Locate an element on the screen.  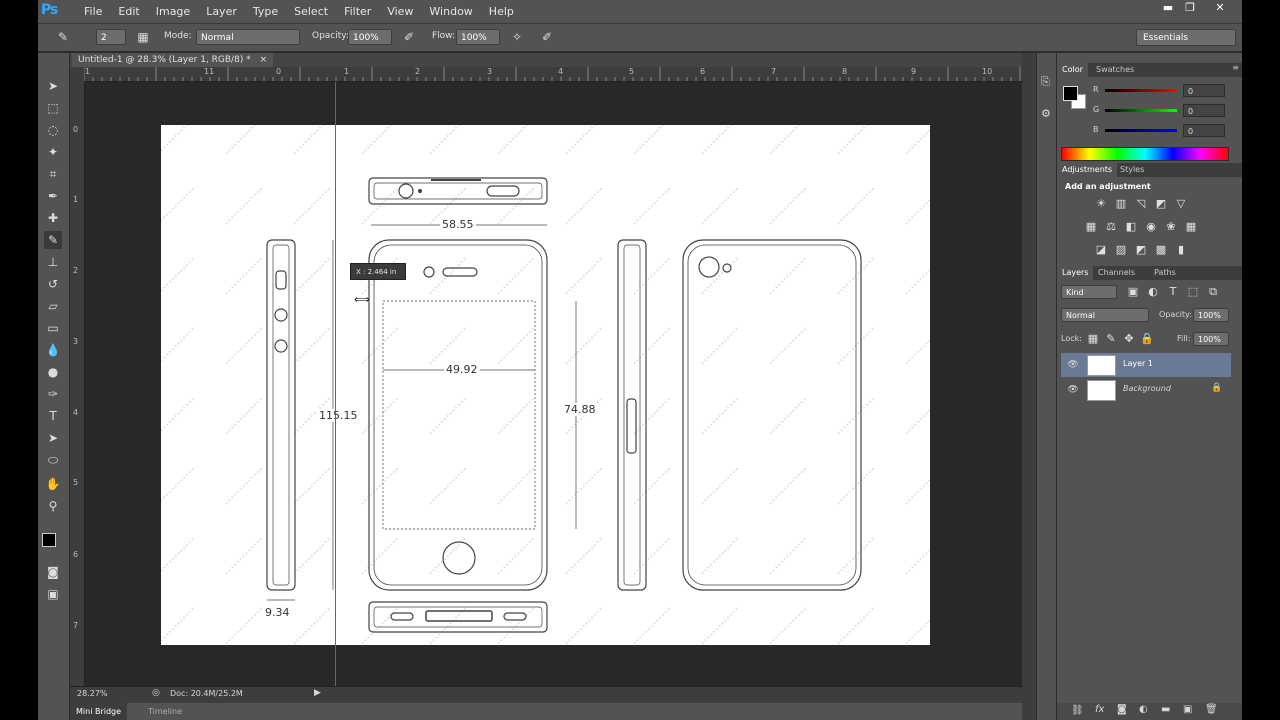
exposure-icon: ◩ is located at coordinates (1161, 204).